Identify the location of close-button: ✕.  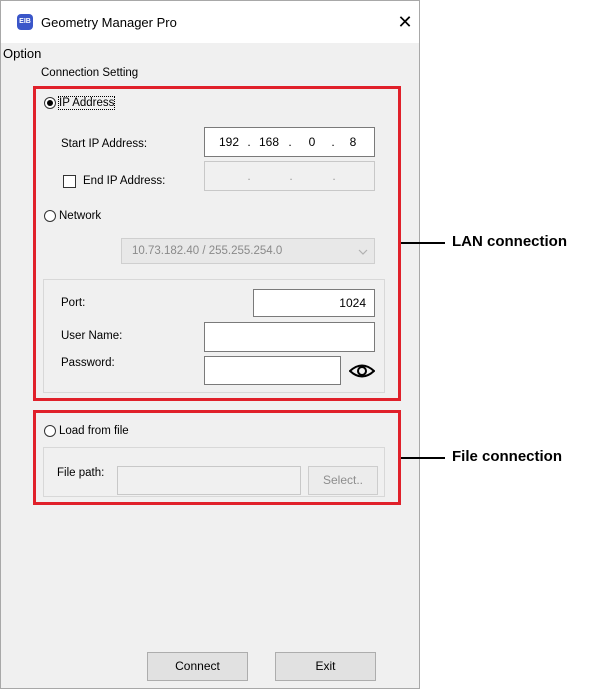
(405, 22).